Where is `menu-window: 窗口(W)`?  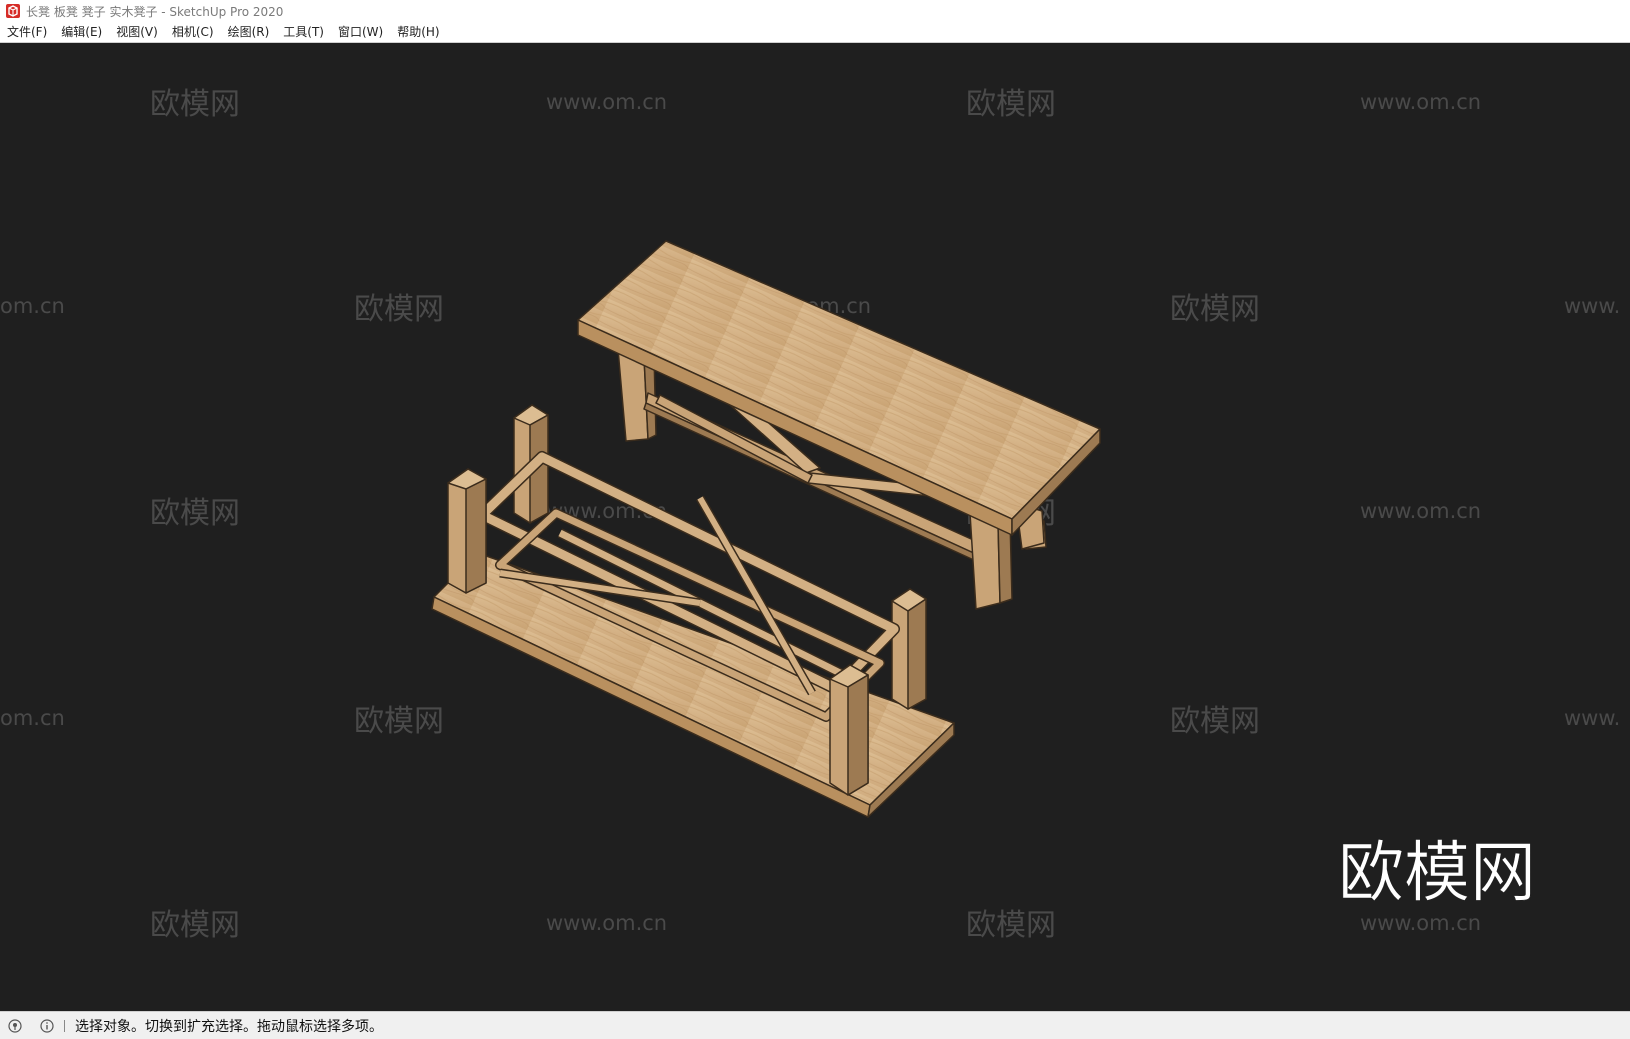 menu-window: 窗口(W) is located at coordinates (360, 32).